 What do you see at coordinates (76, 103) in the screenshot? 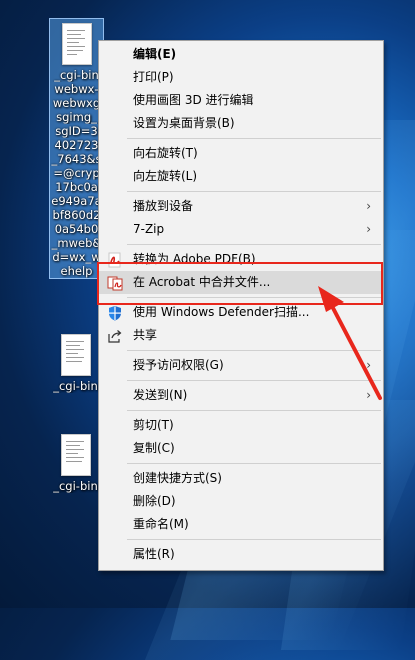
I see `desktop-file-label: webwxg` at bounding box center [76, 103].